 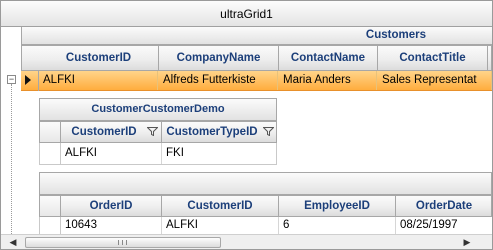 What do you see at coordinates (395, 35) in the screenshot?
I see `customers-band-label: Customers` at bounding box center [395, 35].